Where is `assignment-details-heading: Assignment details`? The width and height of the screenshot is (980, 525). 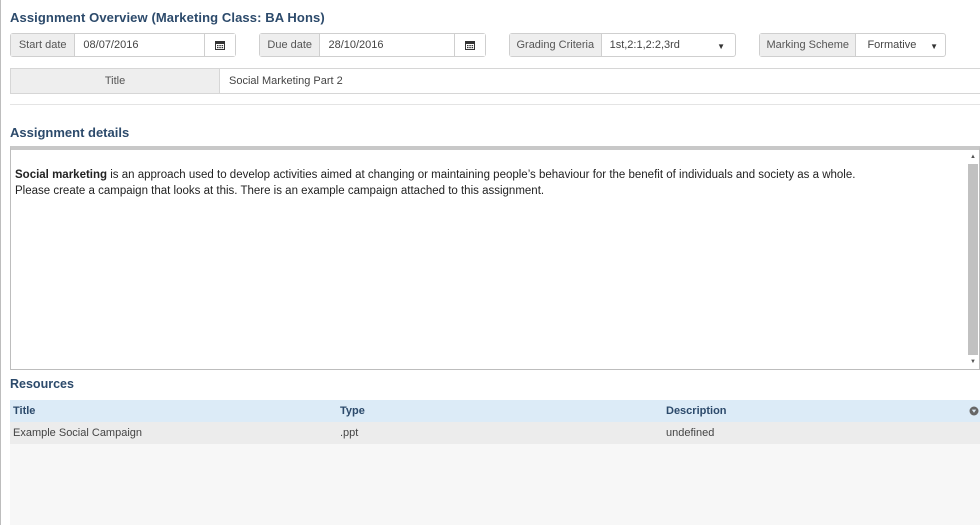
assignment-details-heading: Assignment details is located at coordinates (70, 132).